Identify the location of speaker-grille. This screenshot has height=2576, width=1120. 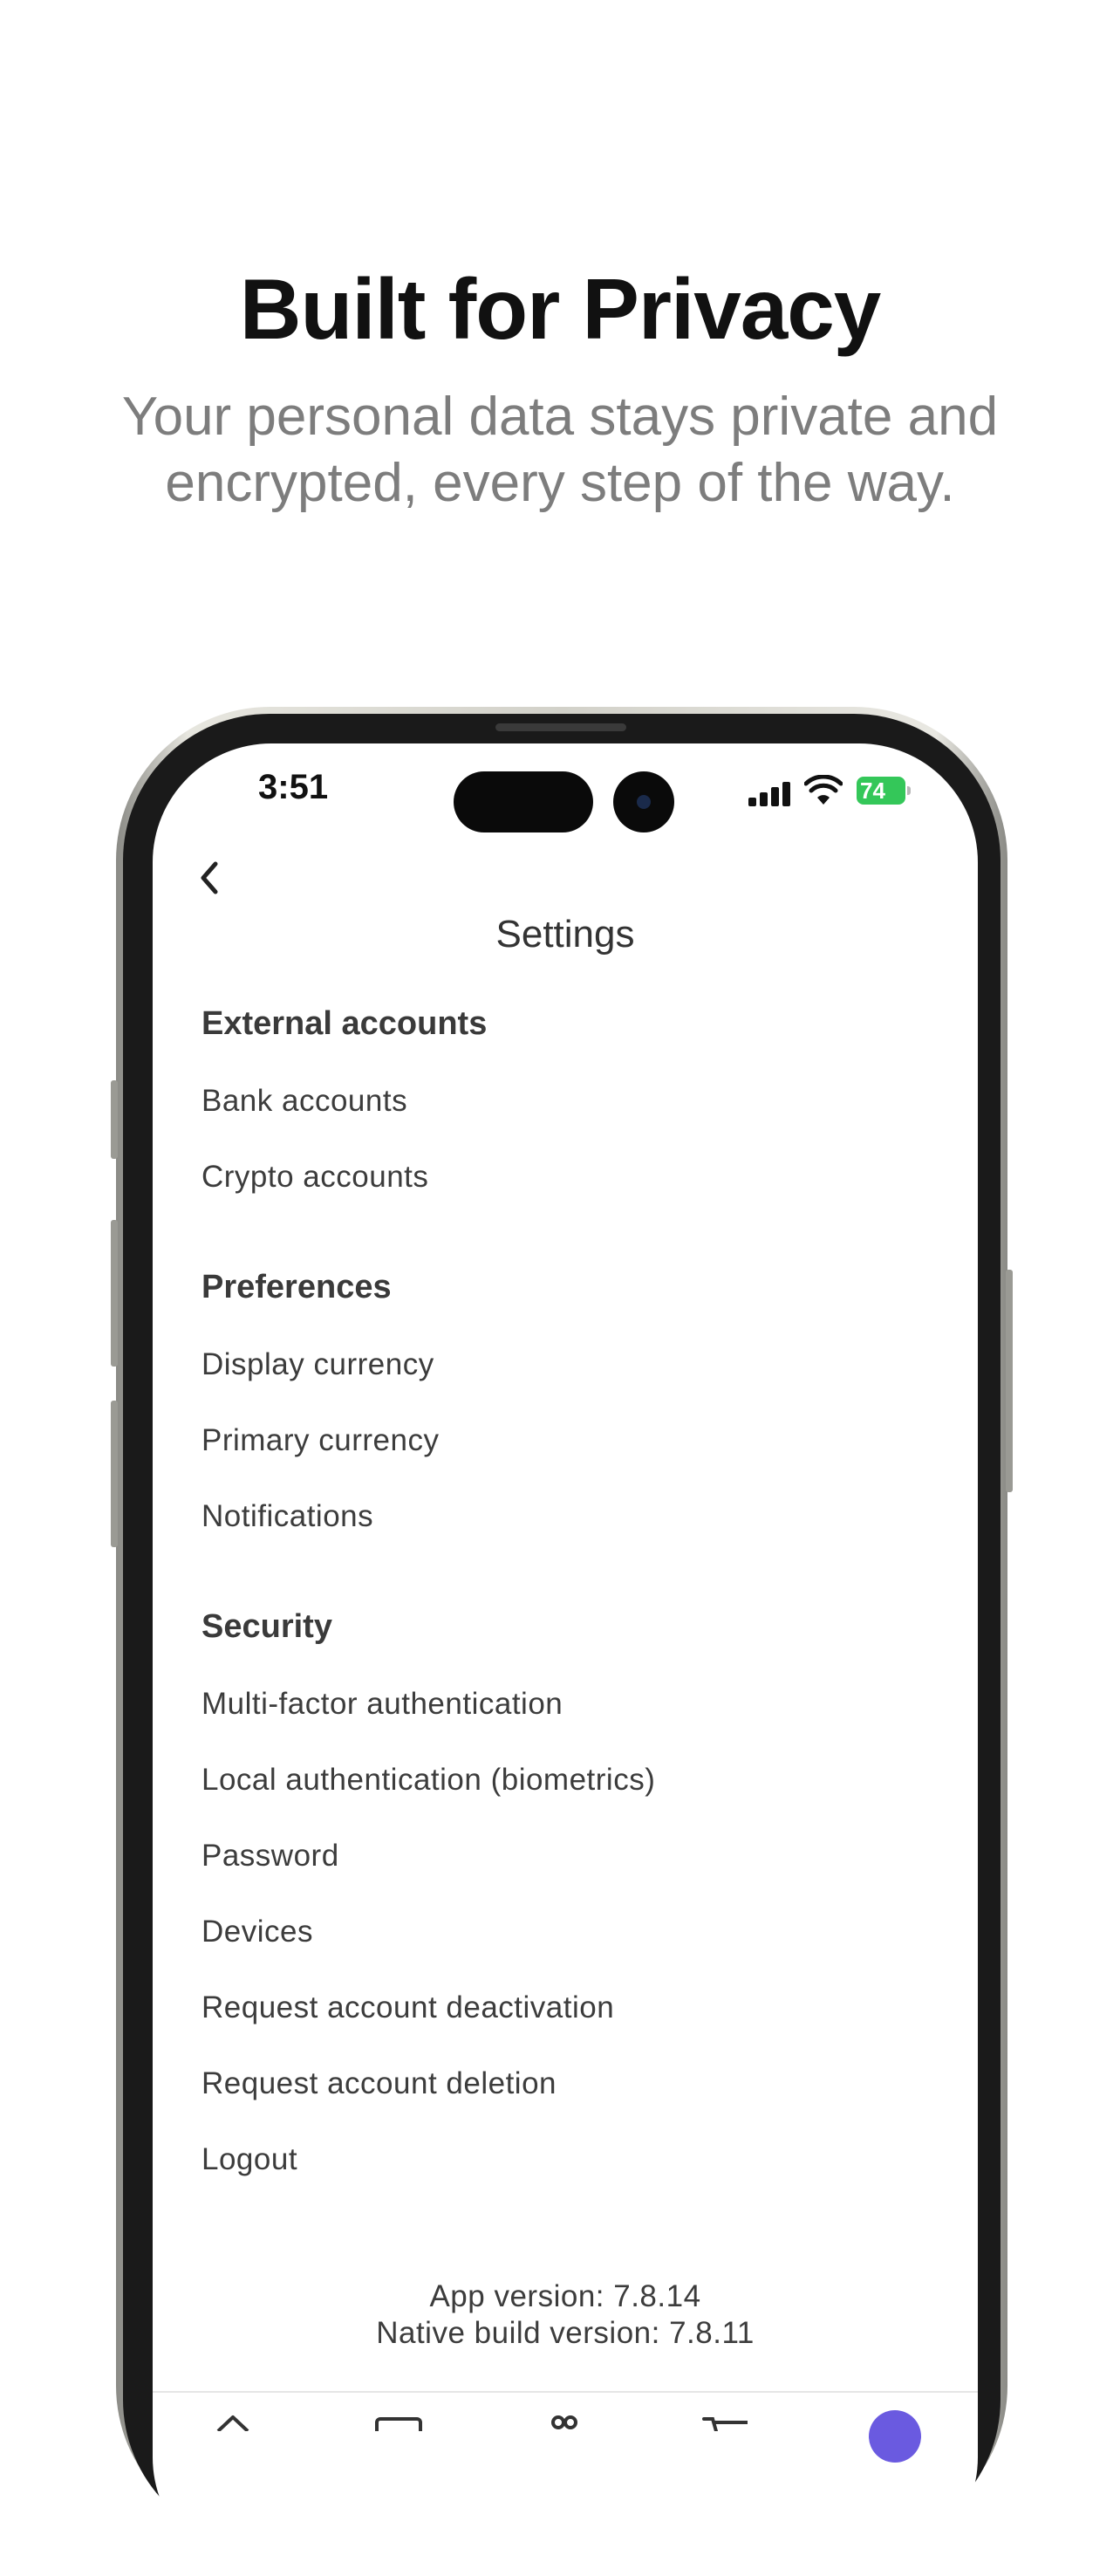
(560, 727).